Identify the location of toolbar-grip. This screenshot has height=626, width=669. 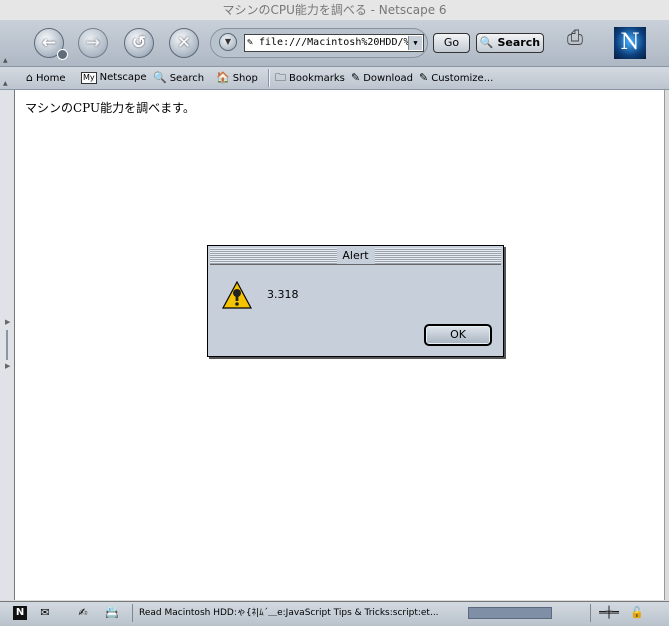
(7, 43).